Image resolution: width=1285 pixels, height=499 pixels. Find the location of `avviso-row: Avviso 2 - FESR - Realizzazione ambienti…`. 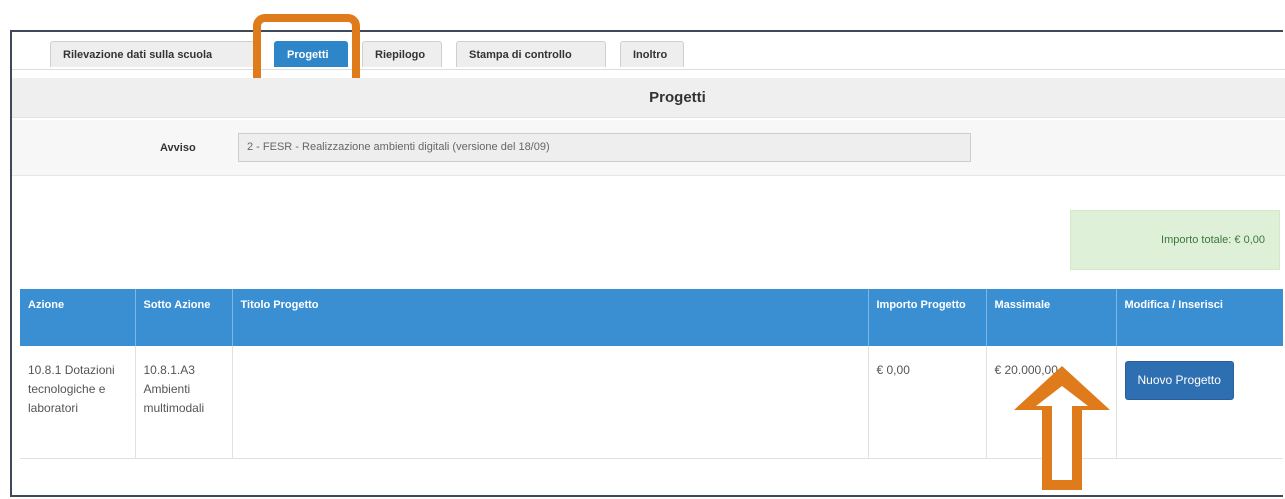

avviso-row: Avviso 2 - FESR - Realizzazione ambienti… is located at coordinates (648, 148).